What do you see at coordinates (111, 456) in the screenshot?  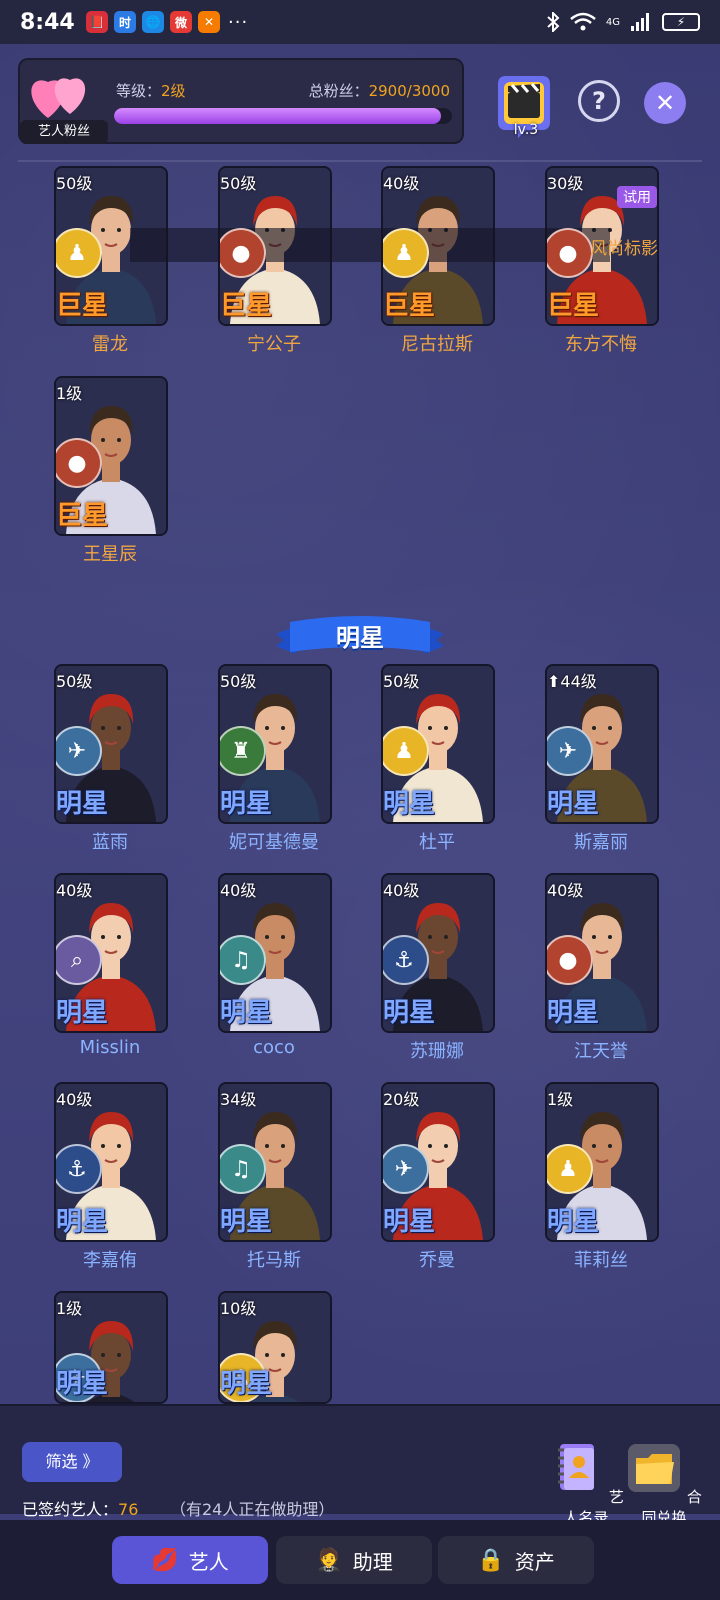 I see `artist-card: 1级 ● 巨星` at bounding box center [111, 456].